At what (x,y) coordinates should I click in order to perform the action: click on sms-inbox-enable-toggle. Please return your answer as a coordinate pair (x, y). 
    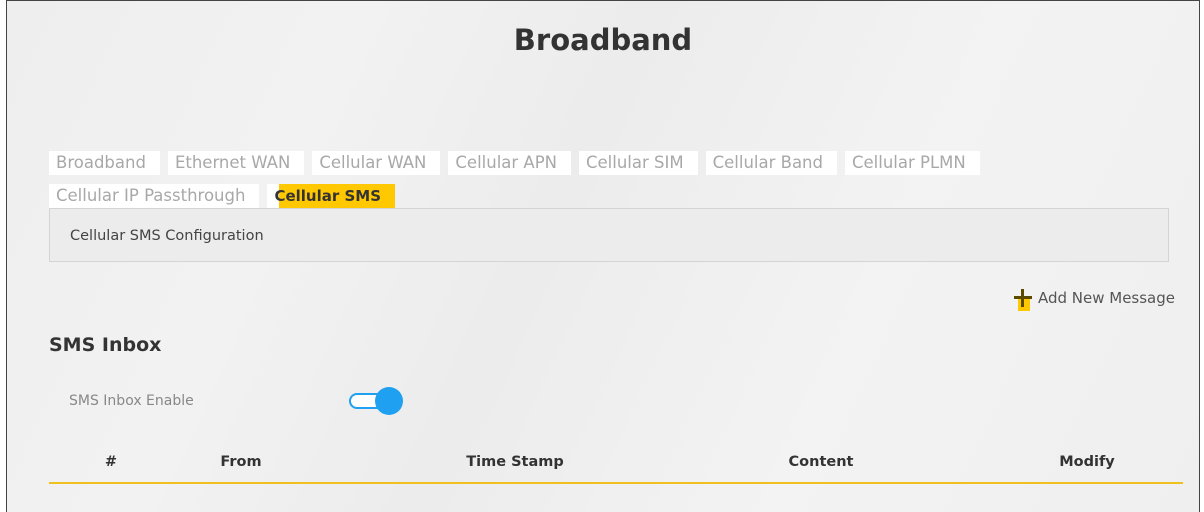
    Looking at the image, I should click on (378, 401).